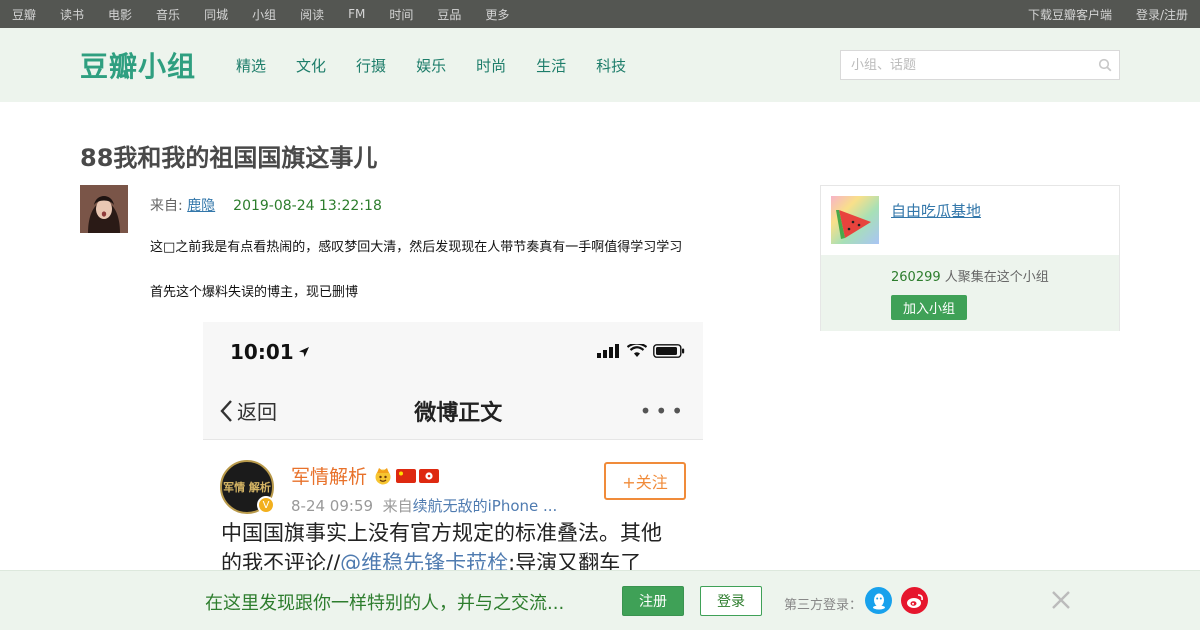  I want to click on weibo-title-bar: 返回 微博正文 •••, so click(453, 411).